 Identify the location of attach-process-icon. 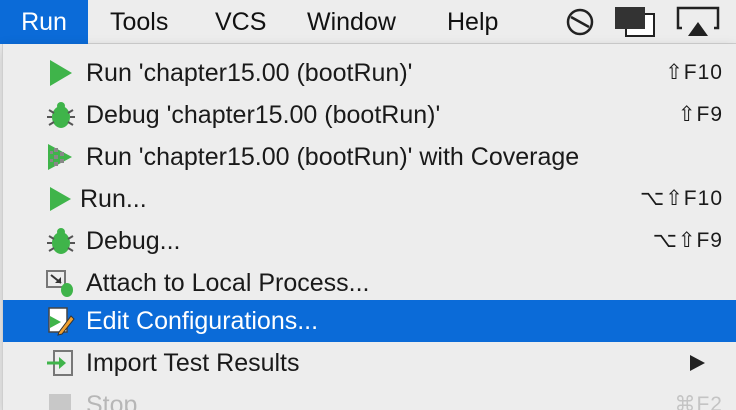
(59, 283).